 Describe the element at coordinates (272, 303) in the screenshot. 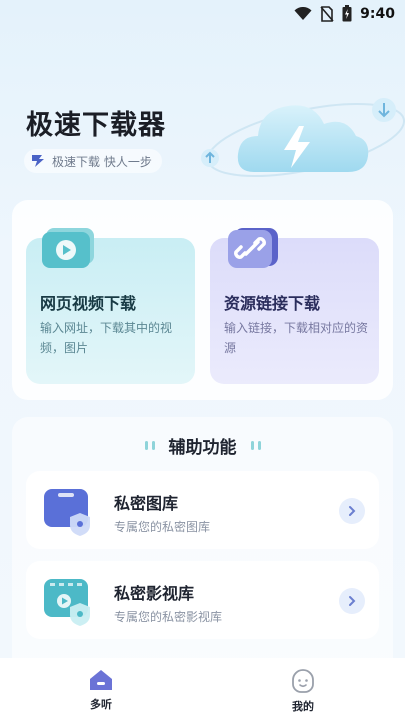

I see `feature-title: 资源链接下载` at that location.